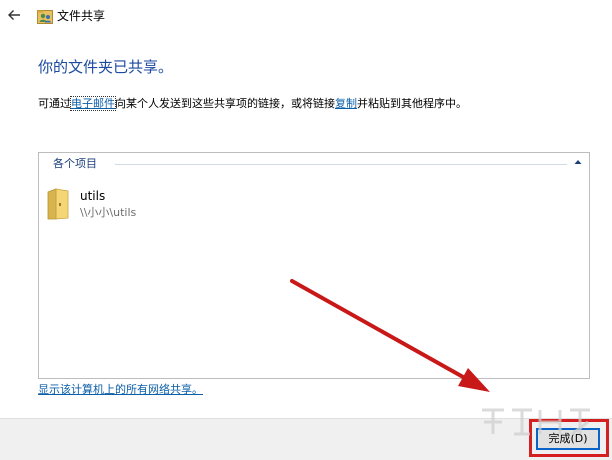 The width and height of the screenshot is (612, 460). I want to click on copy-link: 复制, so click(346, 103).